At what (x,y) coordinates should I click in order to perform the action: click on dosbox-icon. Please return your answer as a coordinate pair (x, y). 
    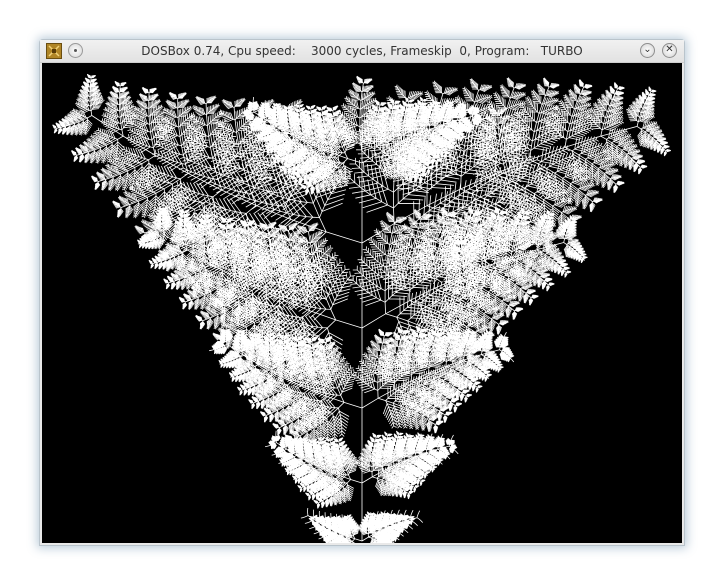
    Looking at the image, I should click on (54, 51).